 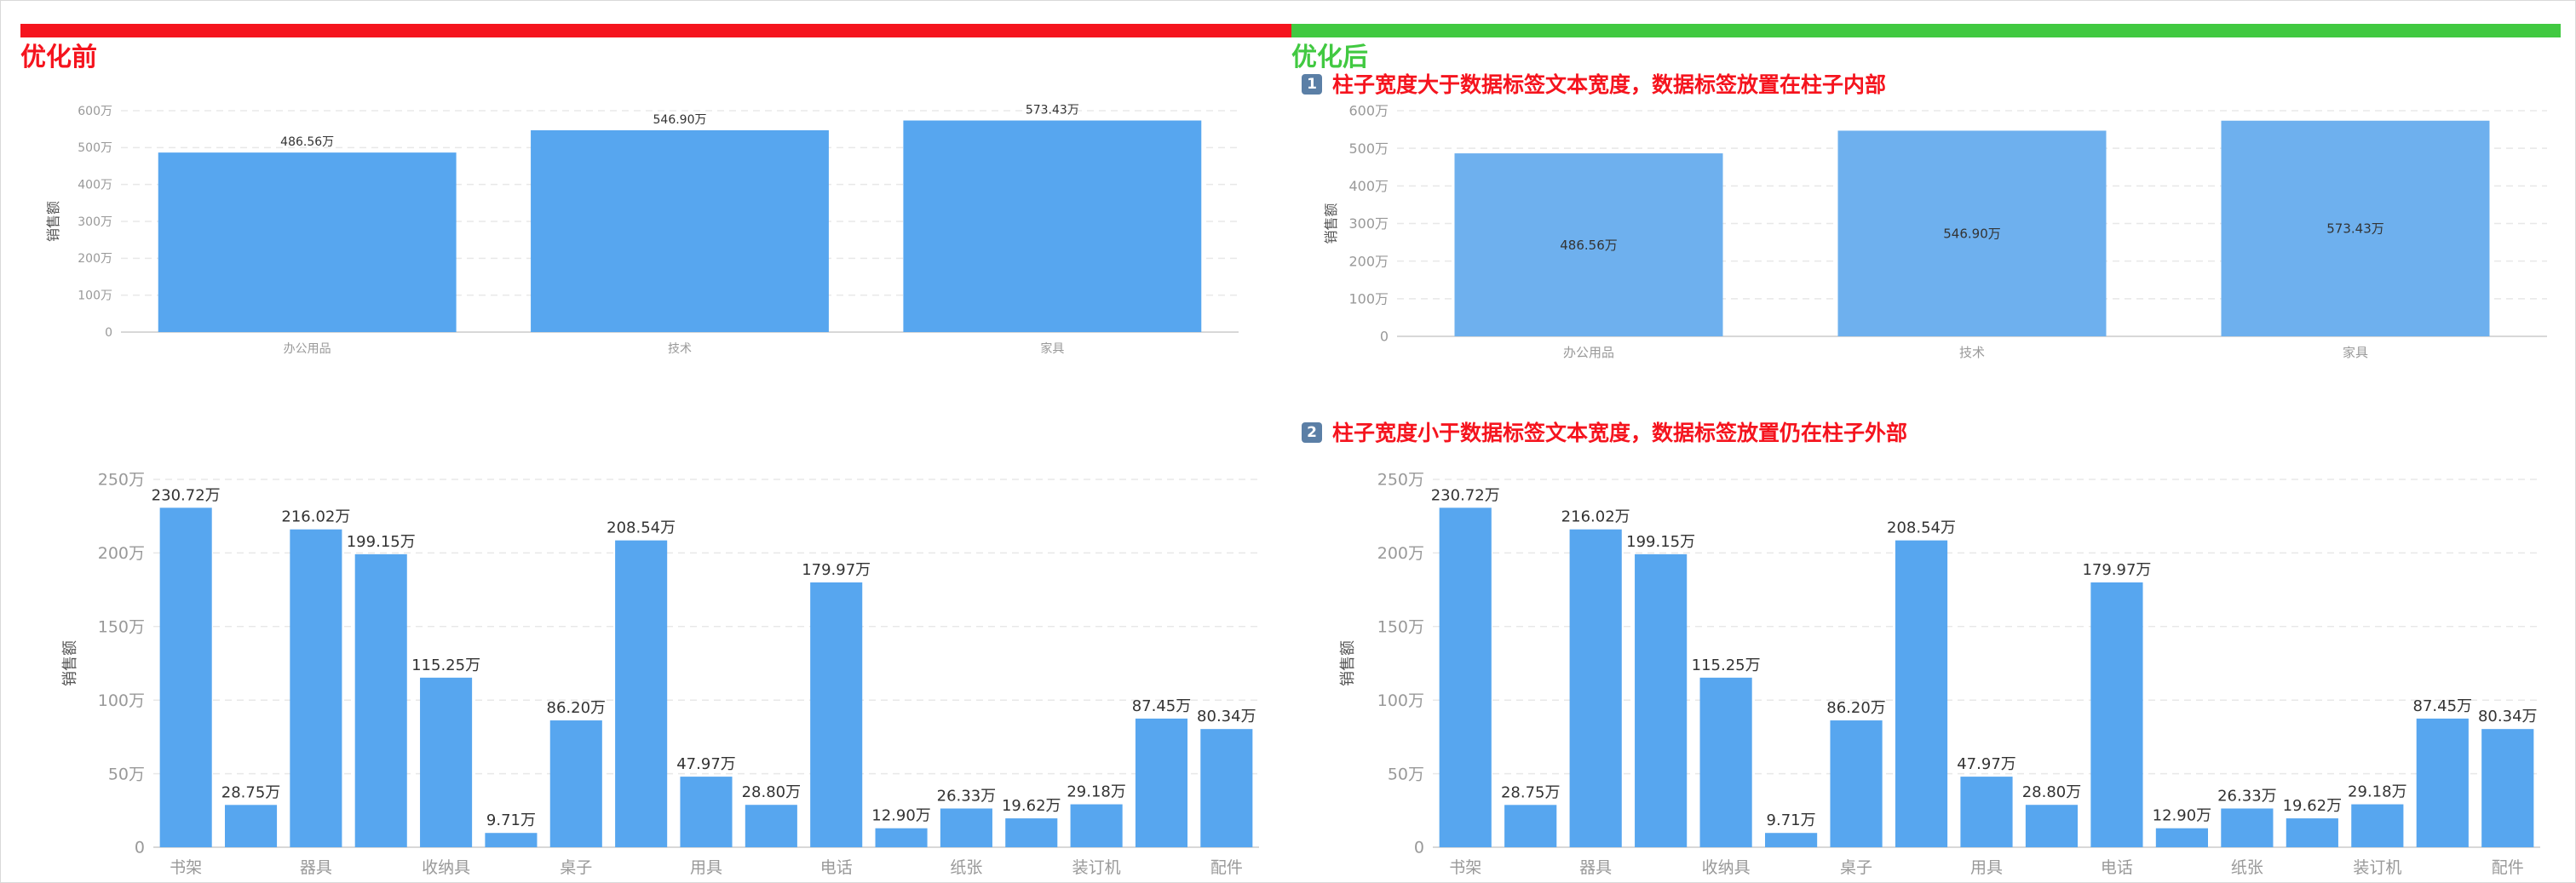 What do you see at coordinates (1465, 867) in the screenshot?
I see `x-tick-label: 书架` at bounding box center [1465, 867].